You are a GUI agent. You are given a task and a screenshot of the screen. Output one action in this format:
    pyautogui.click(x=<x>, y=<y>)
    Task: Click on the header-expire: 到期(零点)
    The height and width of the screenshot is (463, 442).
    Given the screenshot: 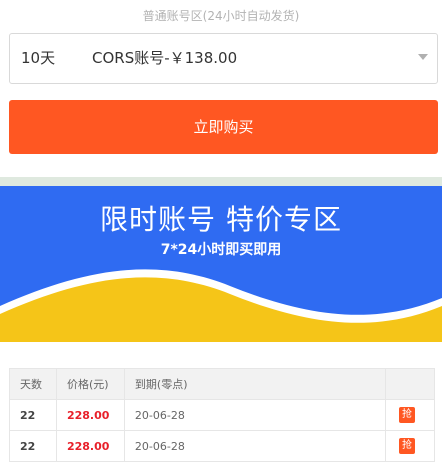 What is the action you would take?
    pyautogui.click(x=255, y=384)
    